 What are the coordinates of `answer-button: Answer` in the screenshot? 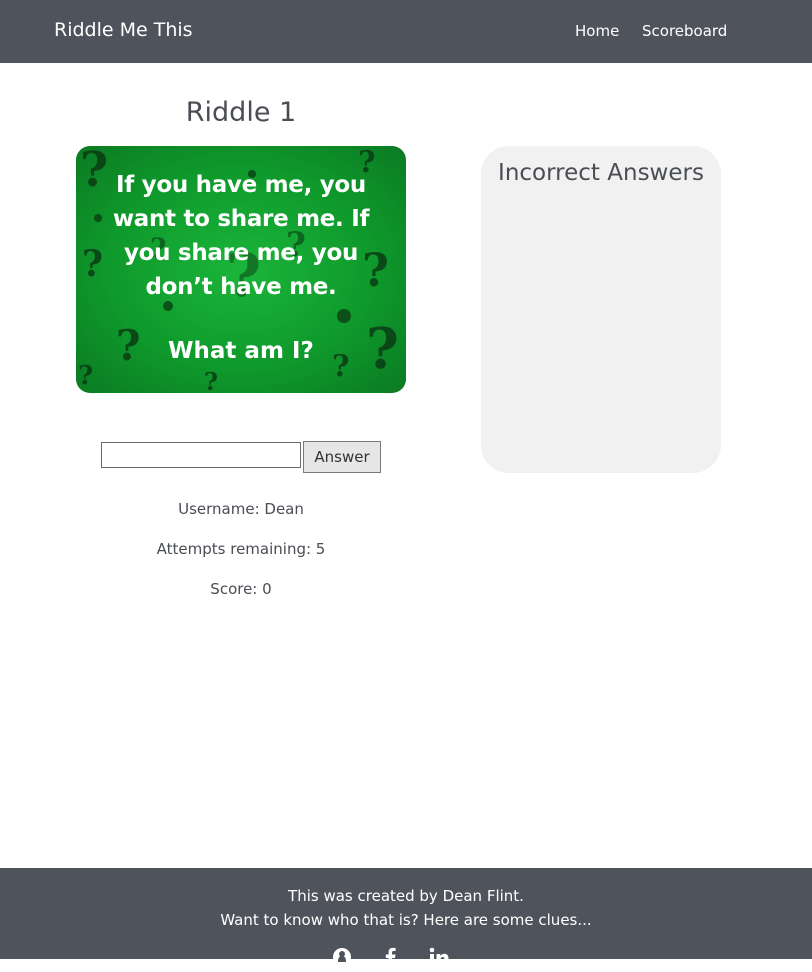 It's located at (342, 457).